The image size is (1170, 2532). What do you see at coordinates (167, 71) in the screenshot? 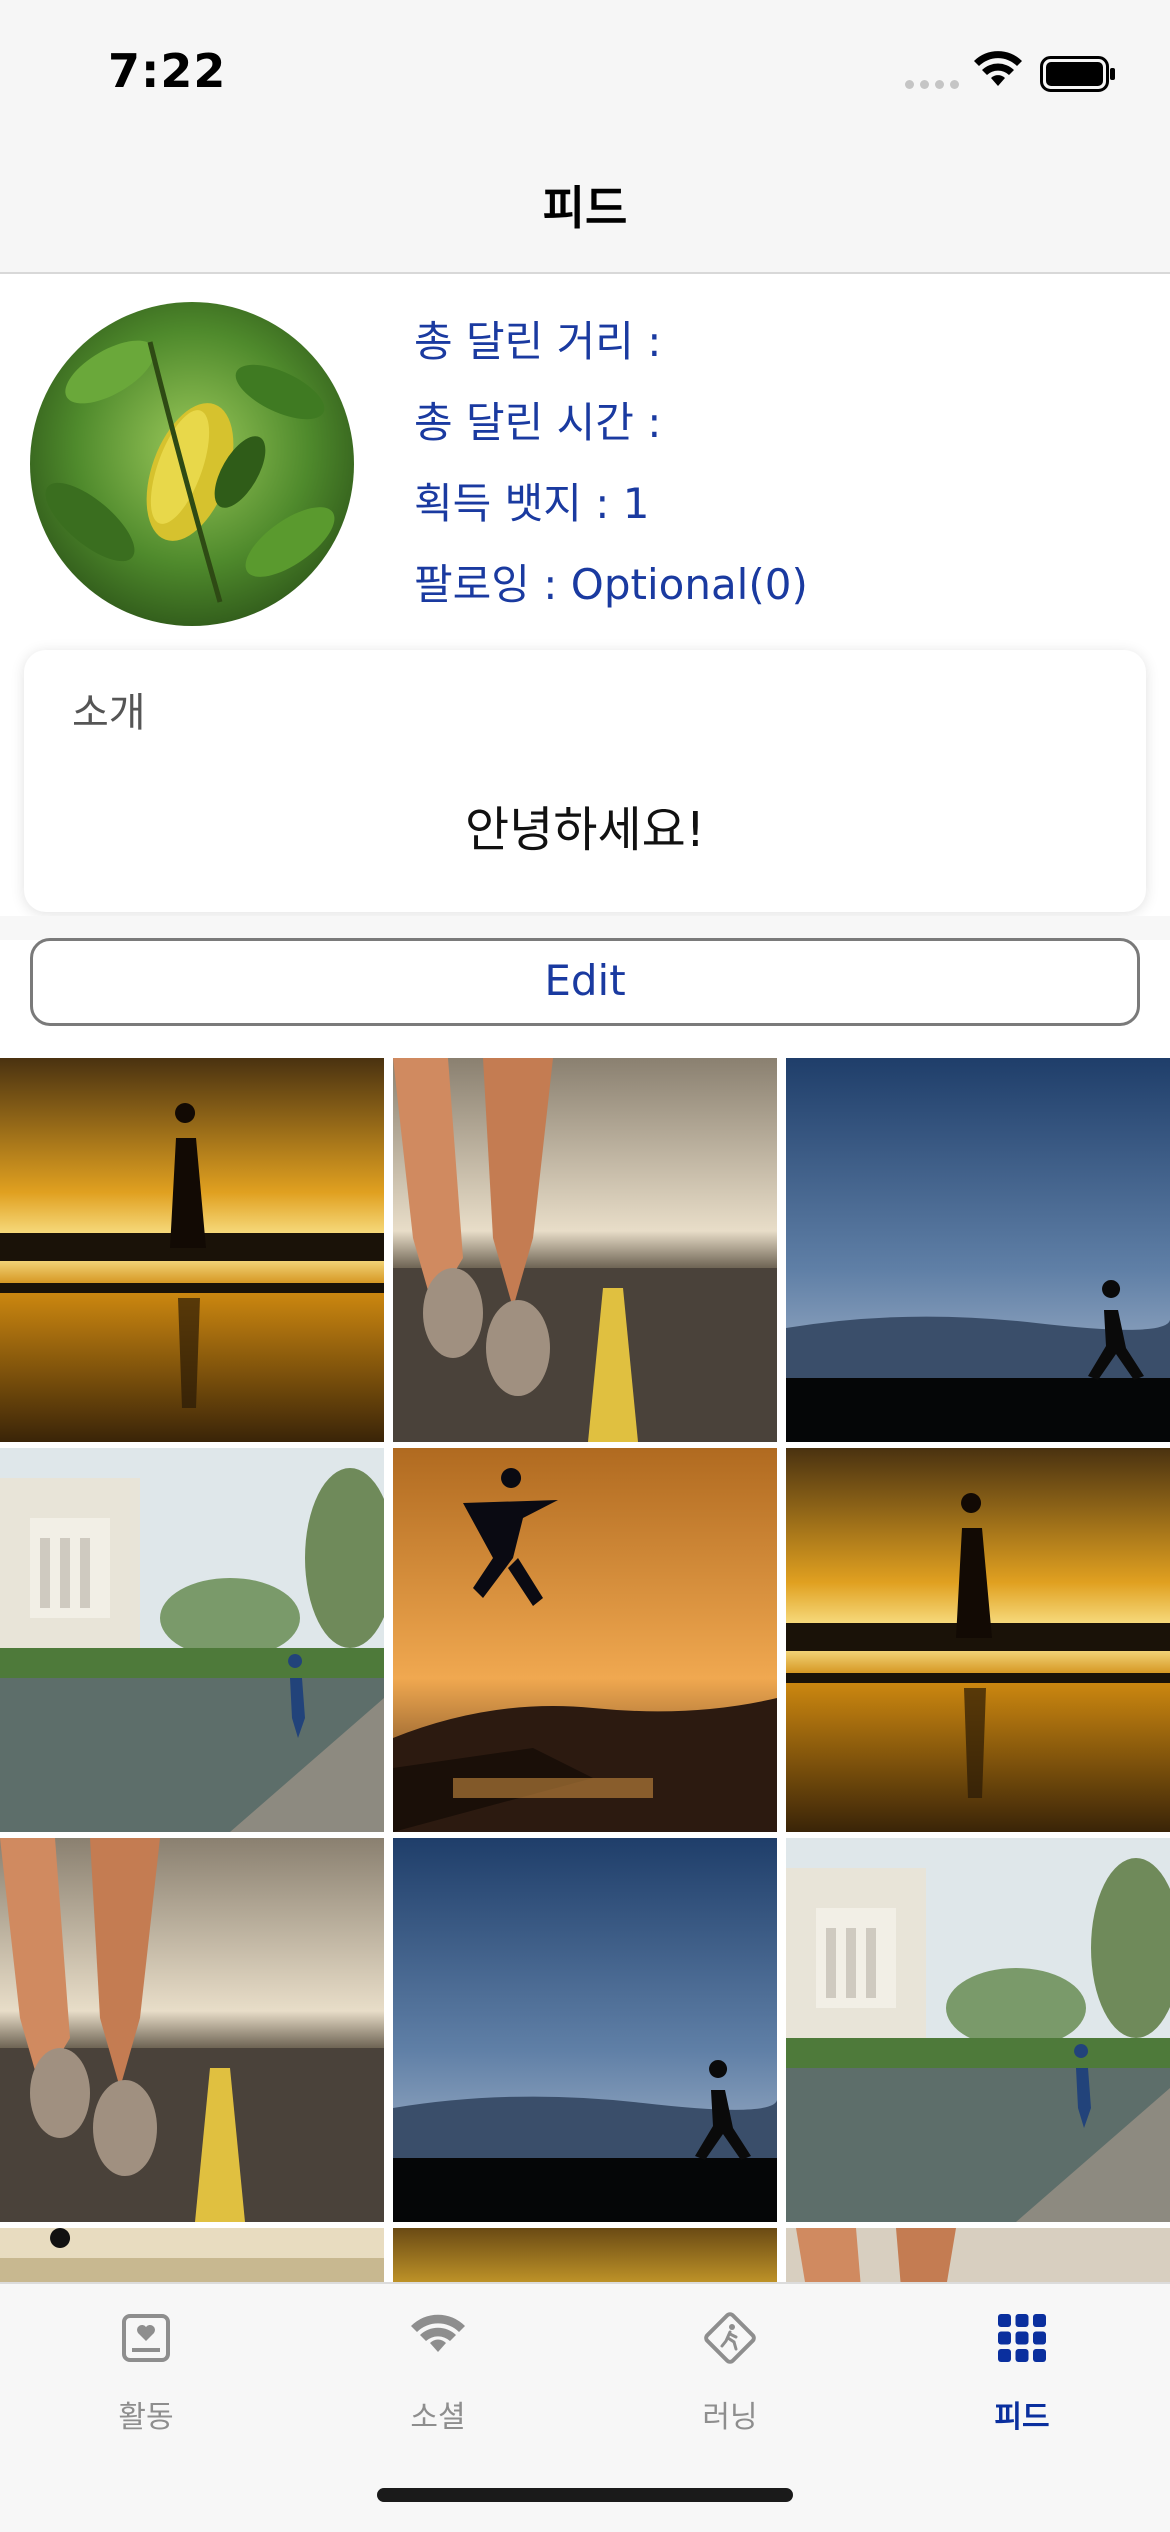
I see `status-time: 7:22` at bounding box center [167, 71].